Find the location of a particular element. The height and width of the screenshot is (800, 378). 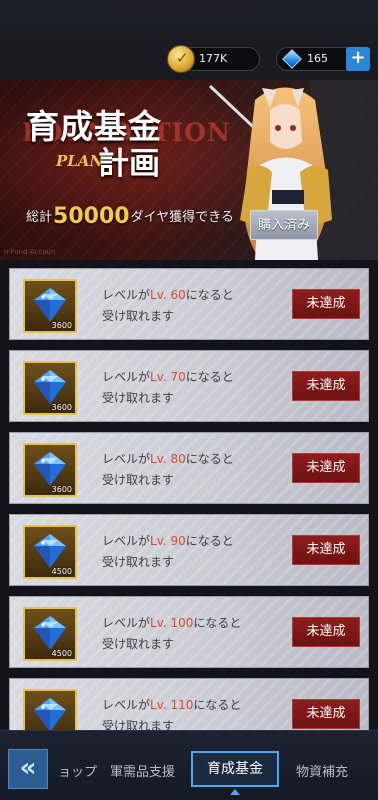

level-value: Lv. 100 is located at coordinates (172, 623).